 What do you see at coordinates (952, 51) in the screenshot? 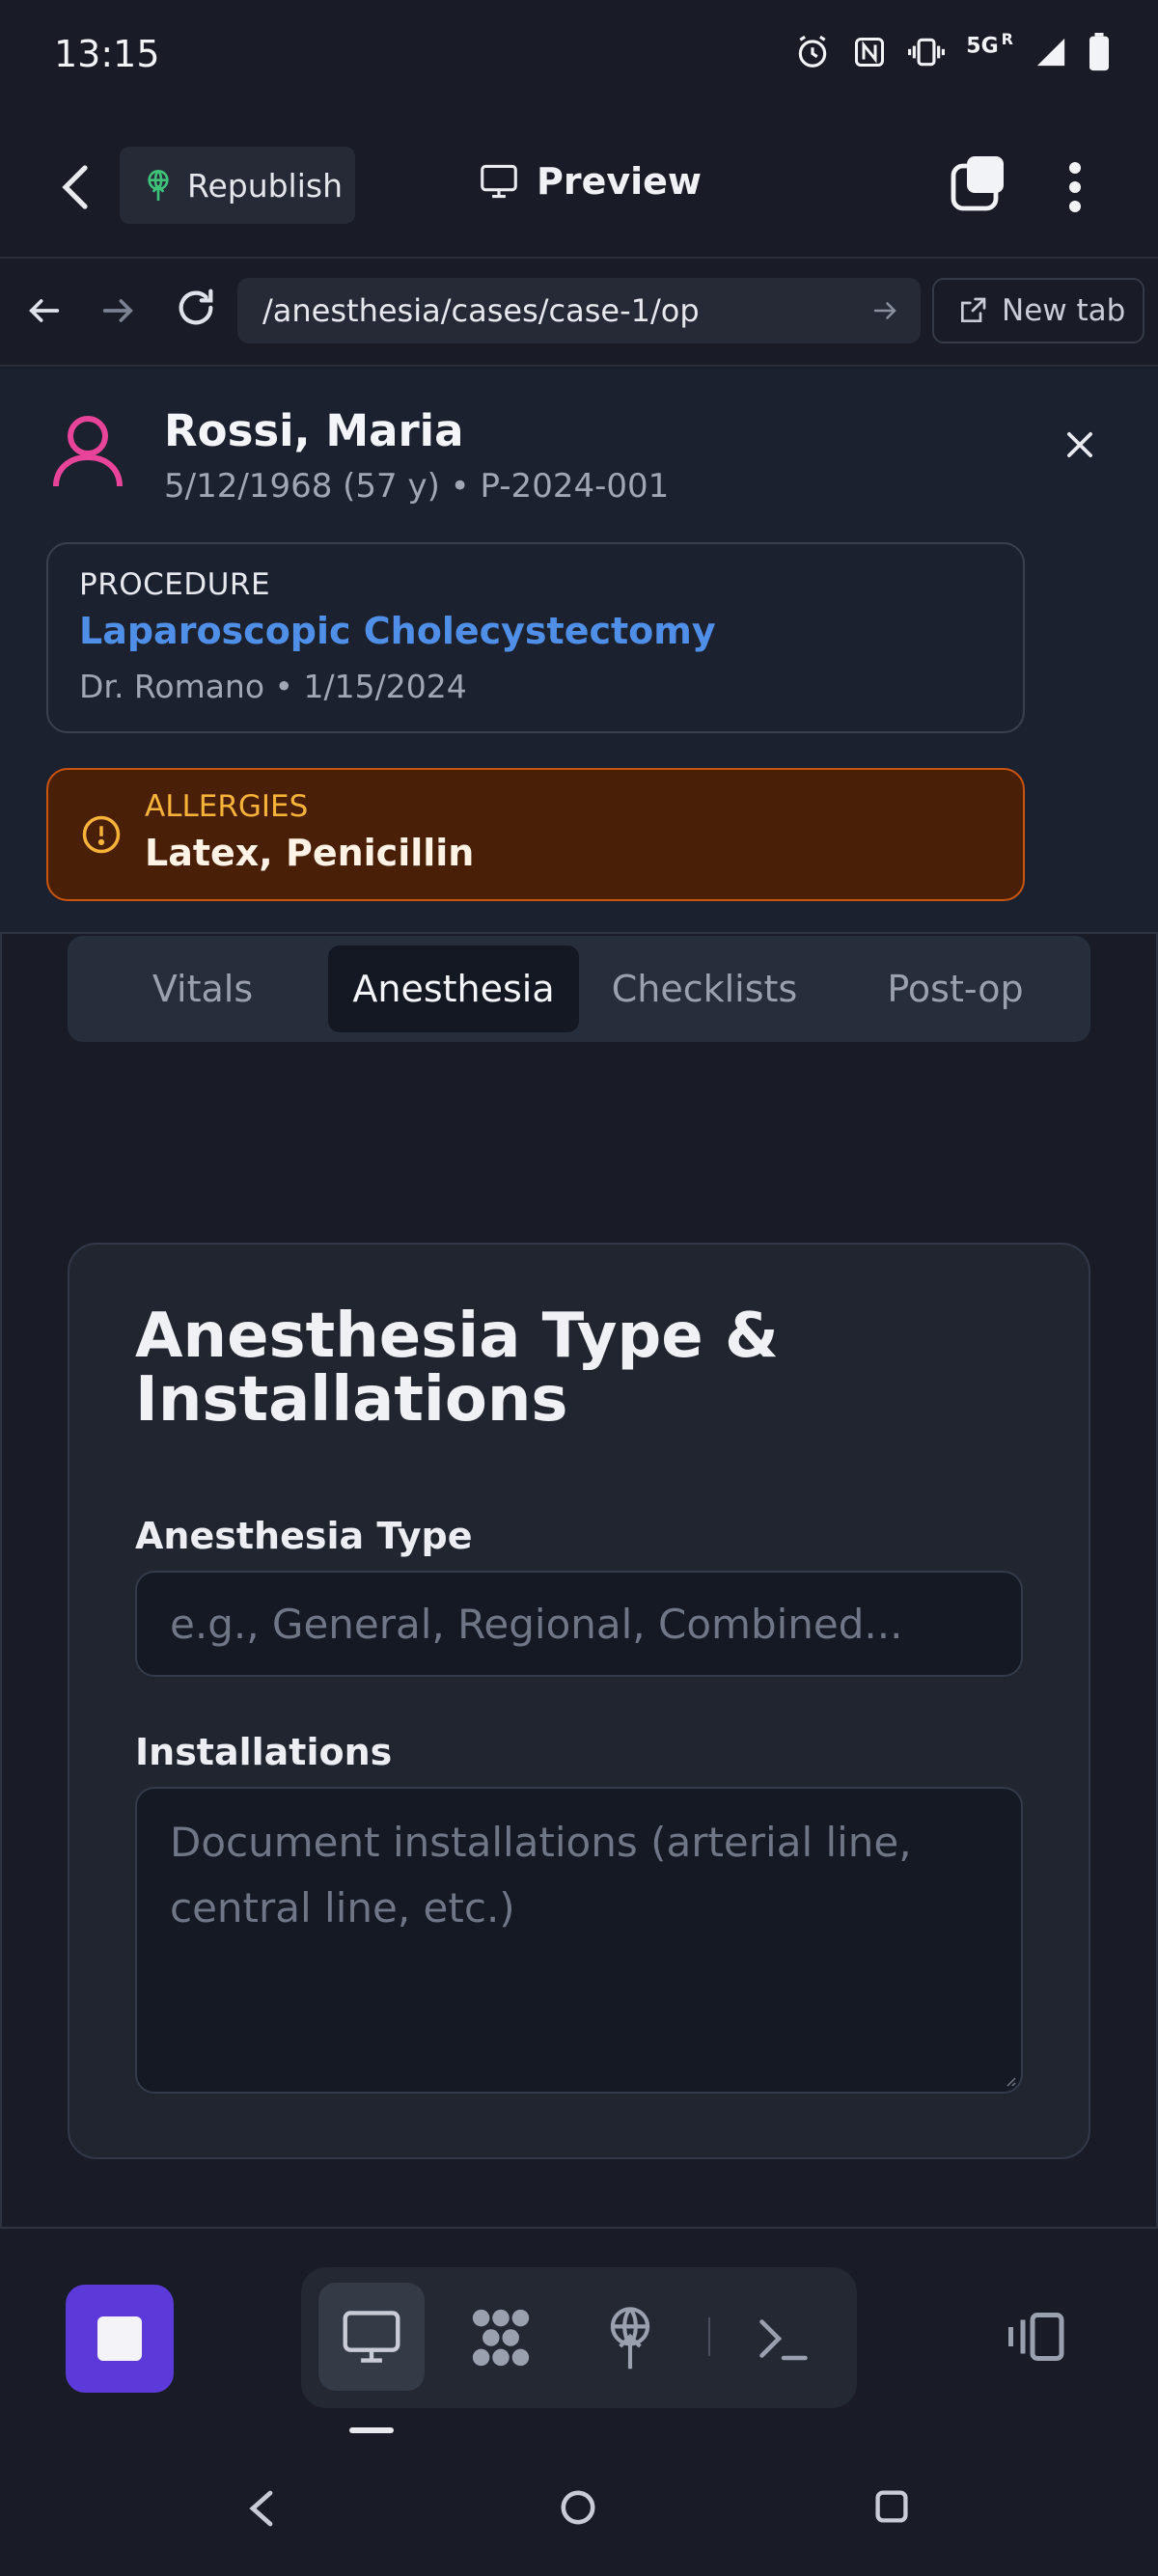
I see `status-icons: 5G R` at bounding box center [952, 51].